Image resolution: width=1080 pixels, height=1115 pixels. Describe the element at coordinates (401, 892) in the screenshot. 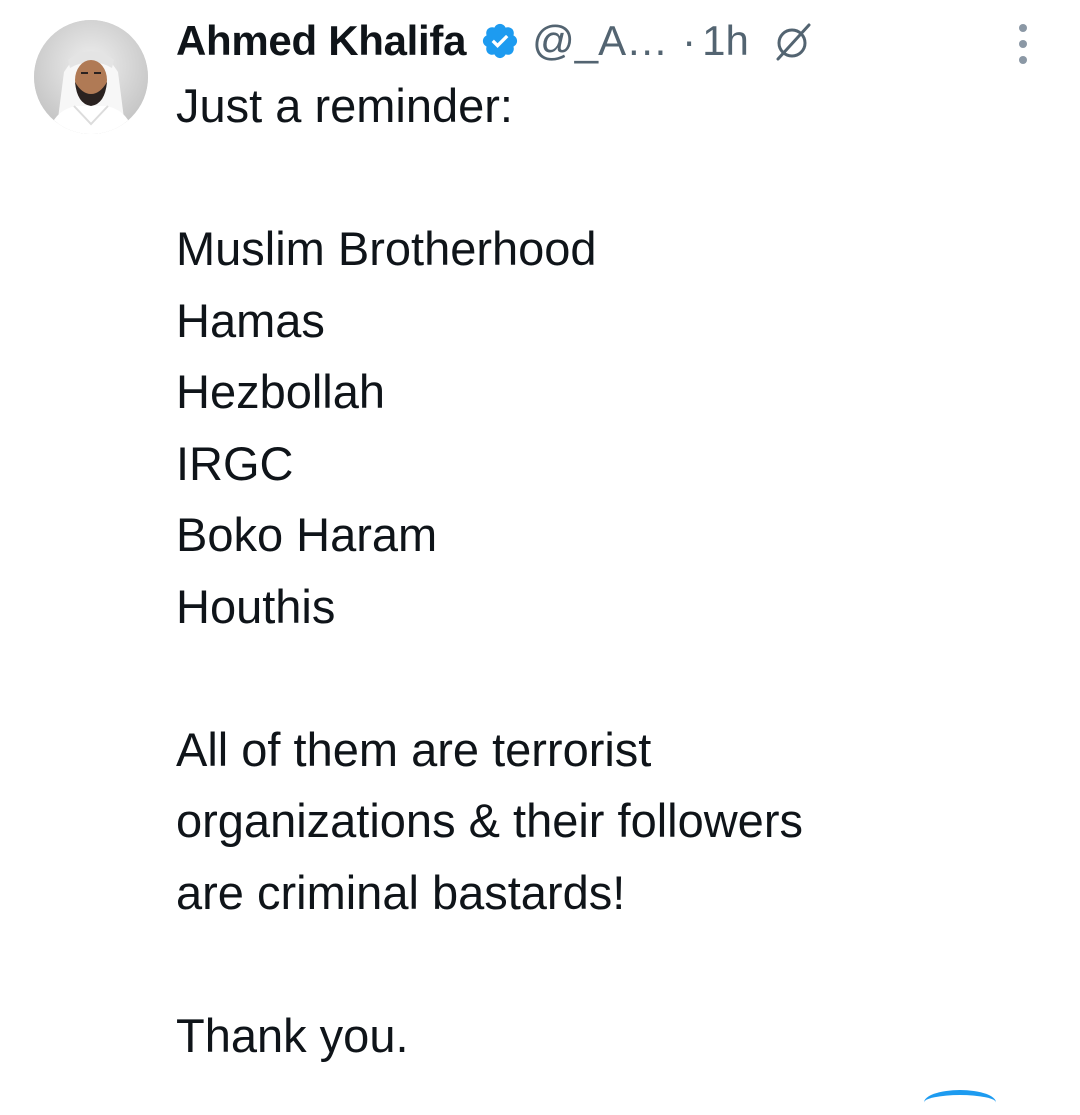

I see `statement-line: are criminal bastards!` at that location.